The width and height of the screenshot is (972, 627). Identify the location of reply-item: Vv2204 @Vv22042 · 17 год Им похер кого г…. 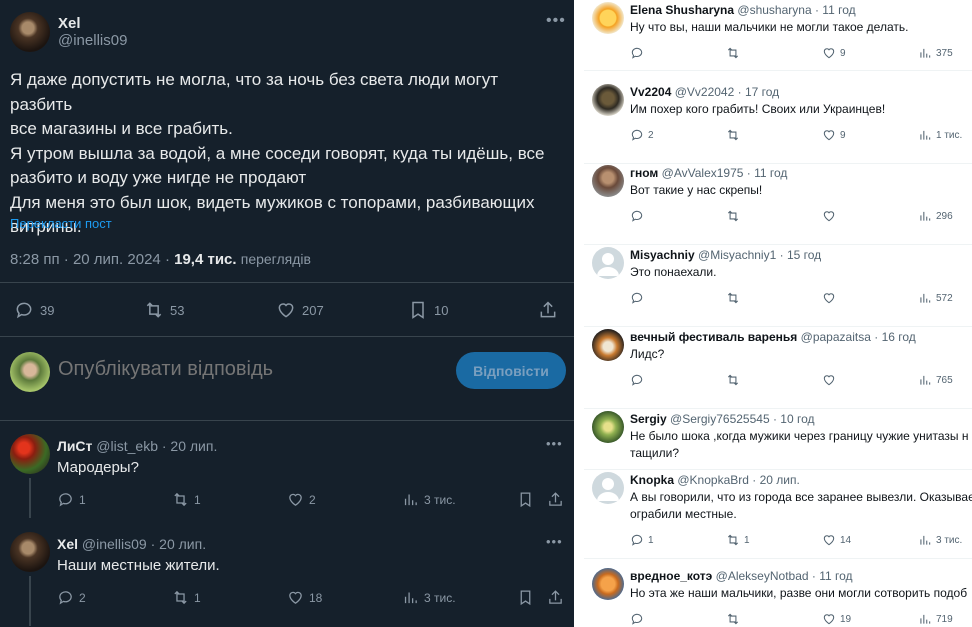
(778, 122).